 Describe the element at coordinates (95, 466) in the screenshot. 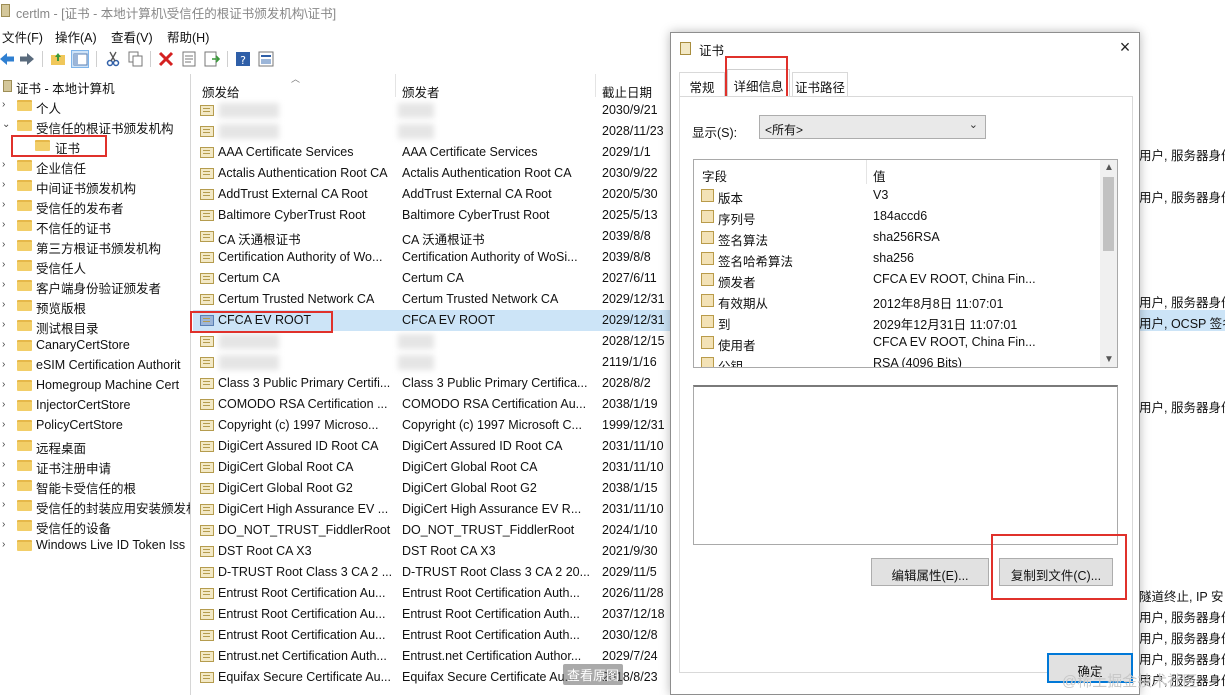

I see `tree-item: › 证书注册申请` at that location.